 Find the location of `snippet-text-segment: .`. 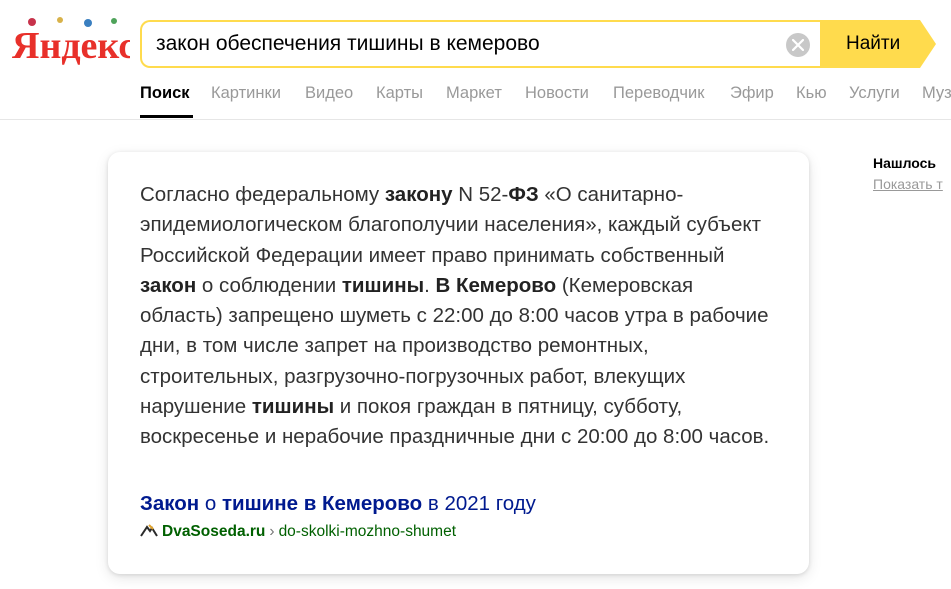

snippet-text-segment: . is located at coordinates (430, 285).